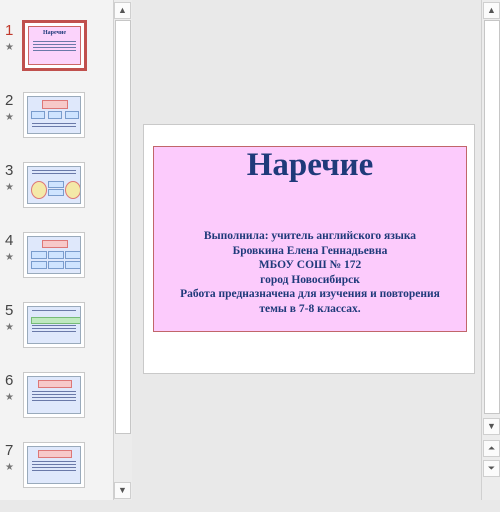 This screenshot has height=512, width=500. Describe the element at coordinates (9, 380) in the screenshot. I see `slide-number: 6` at that location.